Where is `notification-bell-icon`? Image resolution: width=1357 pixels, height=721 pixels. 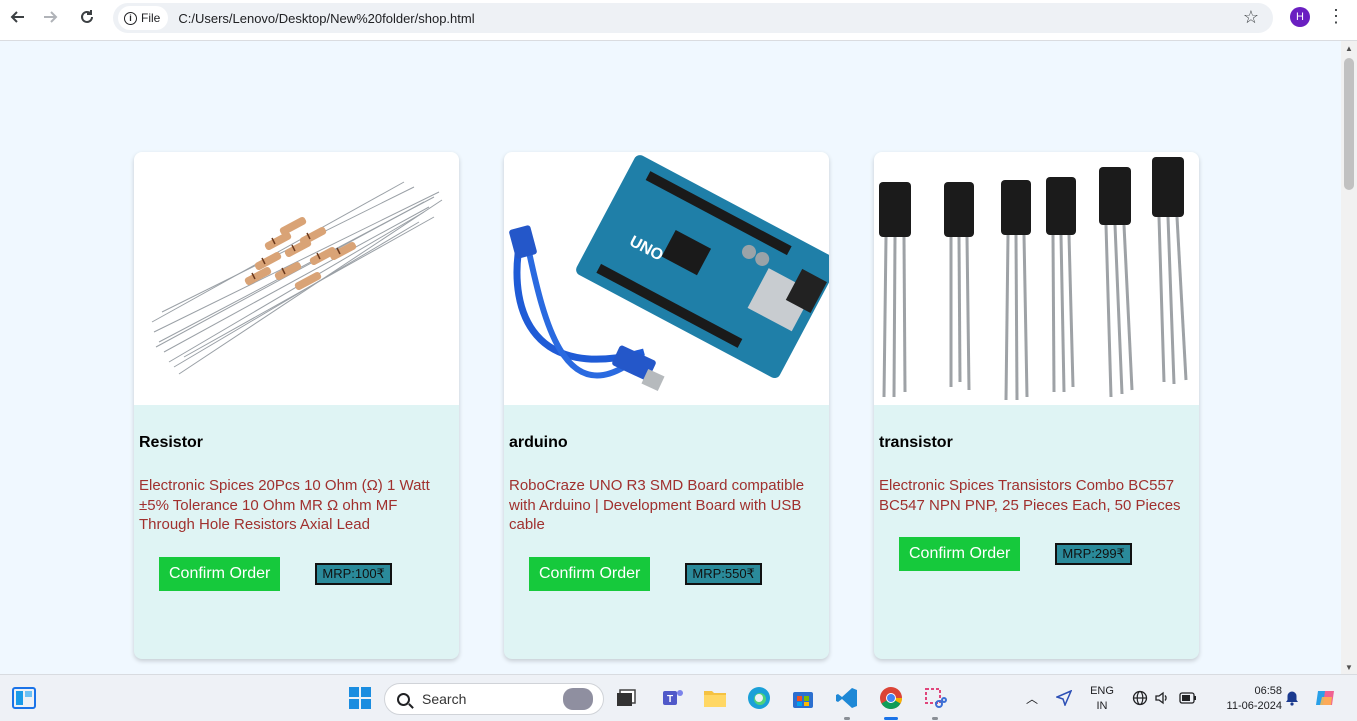 notification-bell-icon is located at coordinates (1292, 698).